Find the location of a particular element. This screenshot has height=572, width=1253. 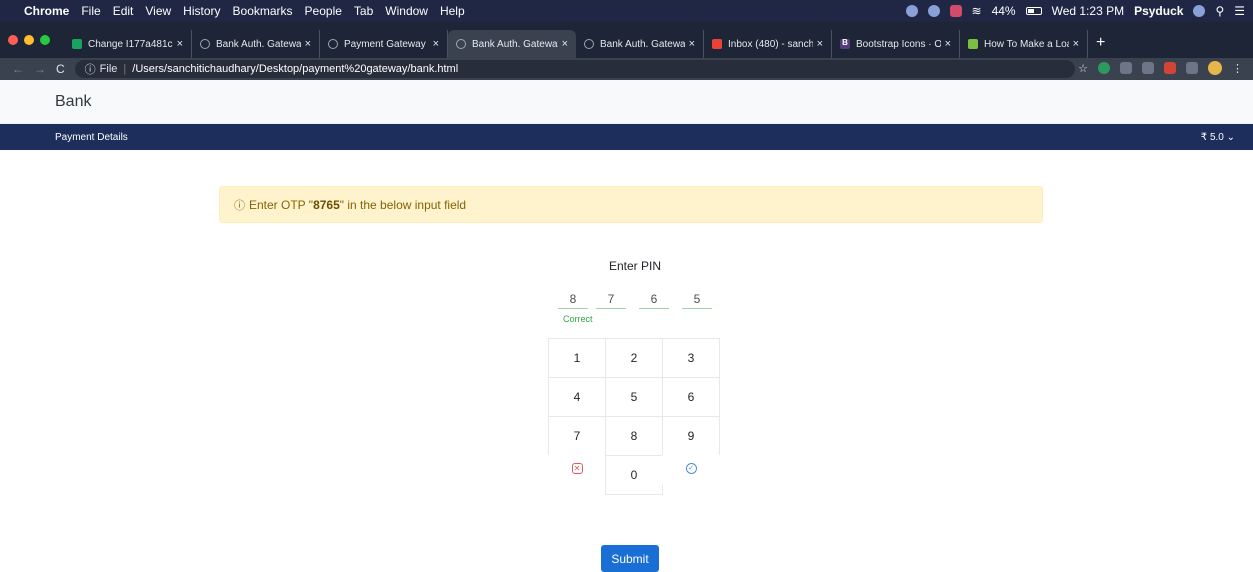

window-controls is located at coordinates (29, 40).